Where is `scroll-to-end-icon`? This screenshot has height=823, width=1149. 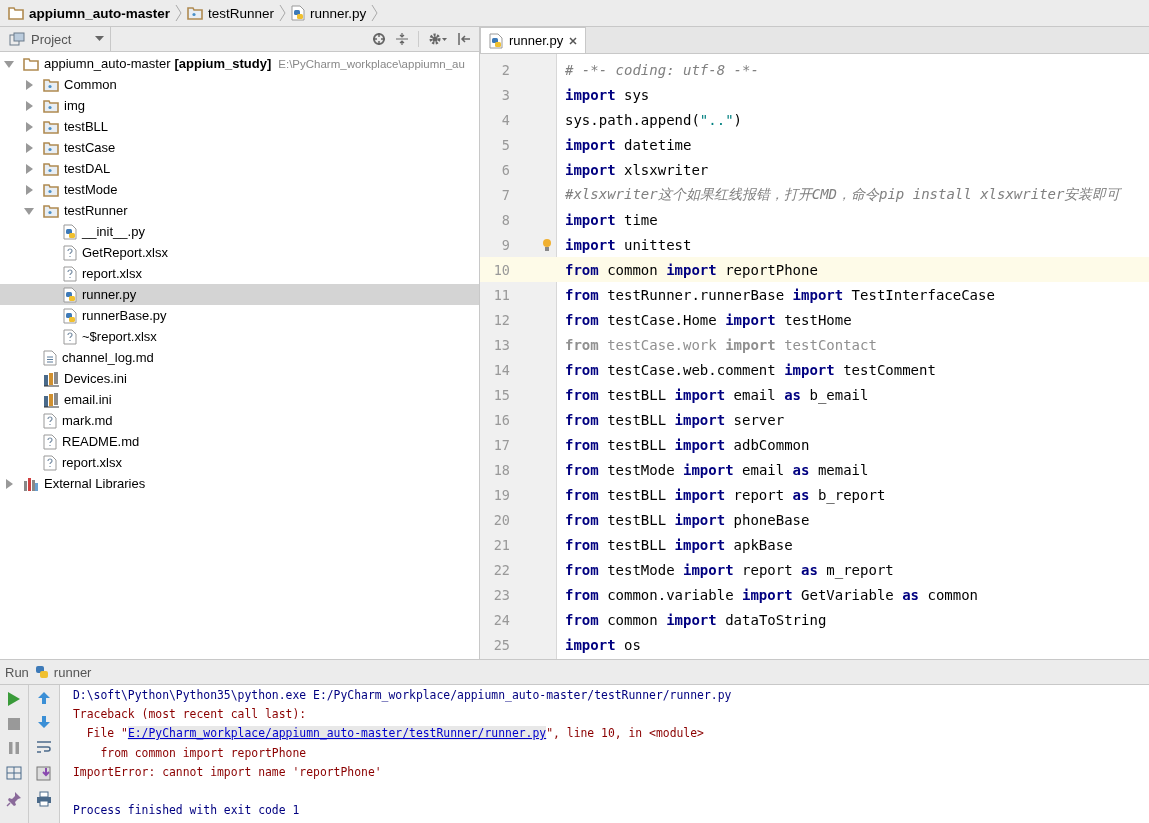 scroll-to-end-icon is located at coordinates (44, 773).